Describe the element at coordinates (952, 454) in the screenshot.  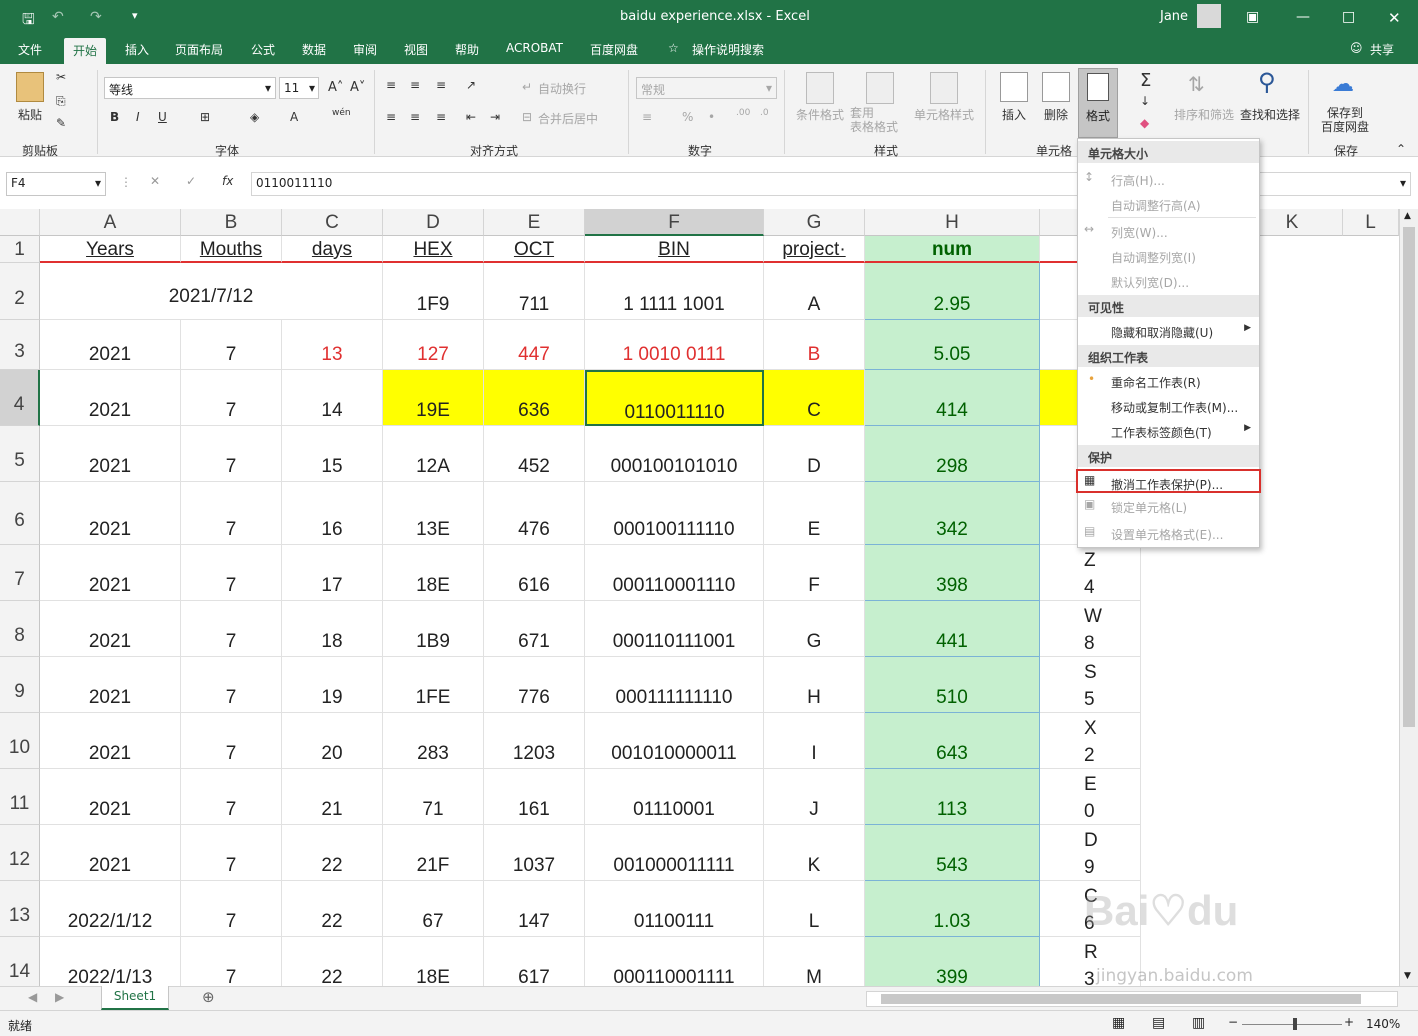
I see `cell-h5: 298` at that location.